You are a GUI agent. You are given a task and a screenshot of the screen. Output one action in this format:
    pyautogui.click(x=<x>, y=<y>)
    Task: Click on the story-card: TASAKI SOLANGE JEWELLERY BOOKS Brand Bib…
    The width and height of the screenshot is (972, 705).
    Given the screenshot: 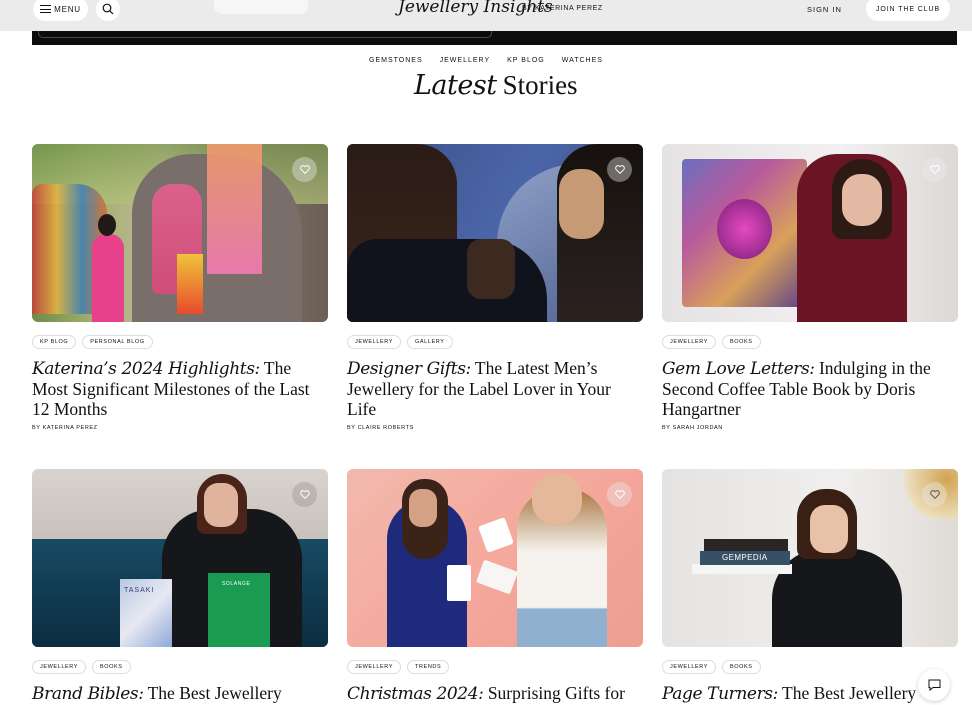 What is the action you would take?
    pyautogui.click(x=180, y=587)
    